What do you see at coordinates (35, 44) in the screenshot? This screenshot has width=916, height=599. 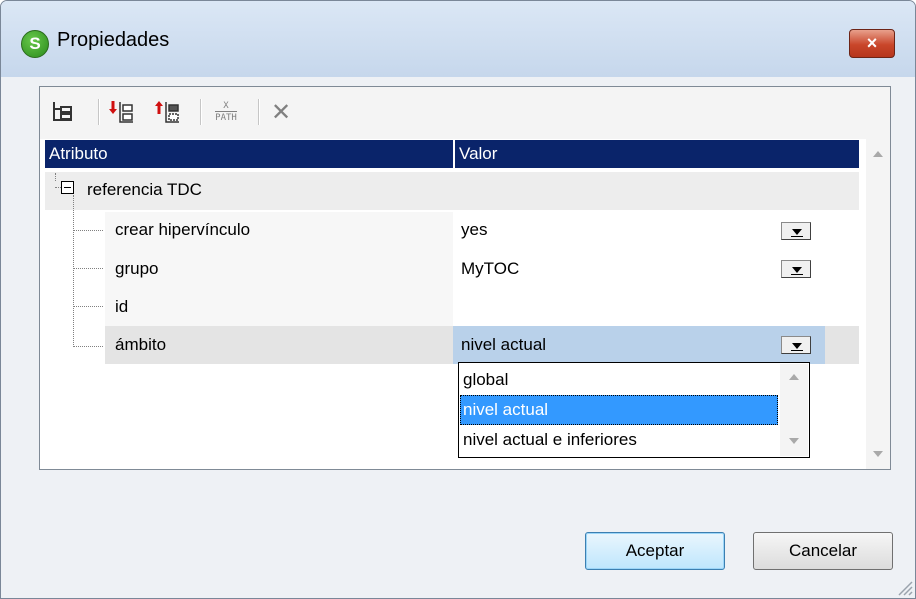 I see `app-icon: S` at bounding box center [35, 44].